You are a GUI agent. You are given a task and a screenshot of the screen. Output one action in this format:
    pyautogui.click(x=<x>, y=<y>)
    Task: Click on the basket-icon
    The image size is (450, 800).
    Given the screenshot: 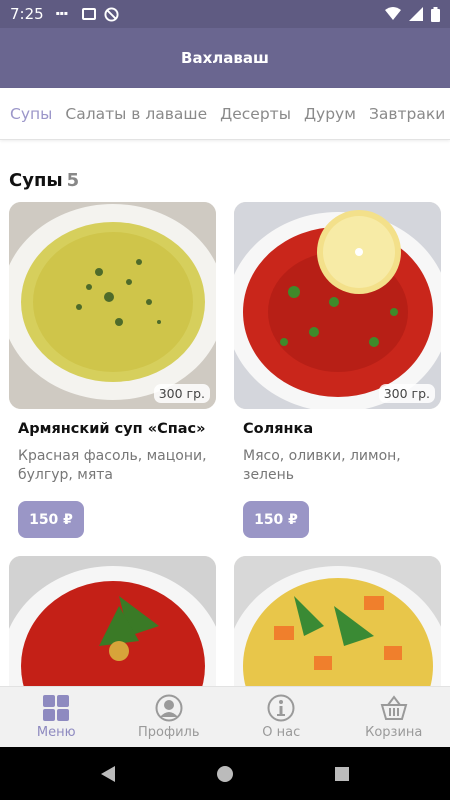 What is the action you would take?
    pyautogui.click(x=394, y=707)
    